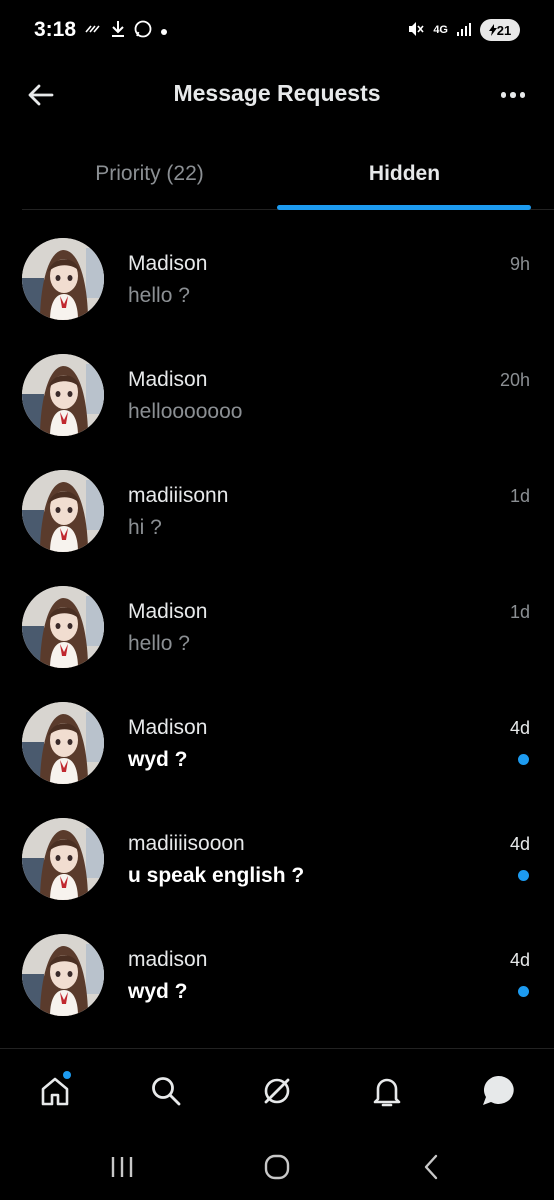 This screenshot has width=554, height=1200. I want to click on back-chevron-icon, so click(431, 1167).